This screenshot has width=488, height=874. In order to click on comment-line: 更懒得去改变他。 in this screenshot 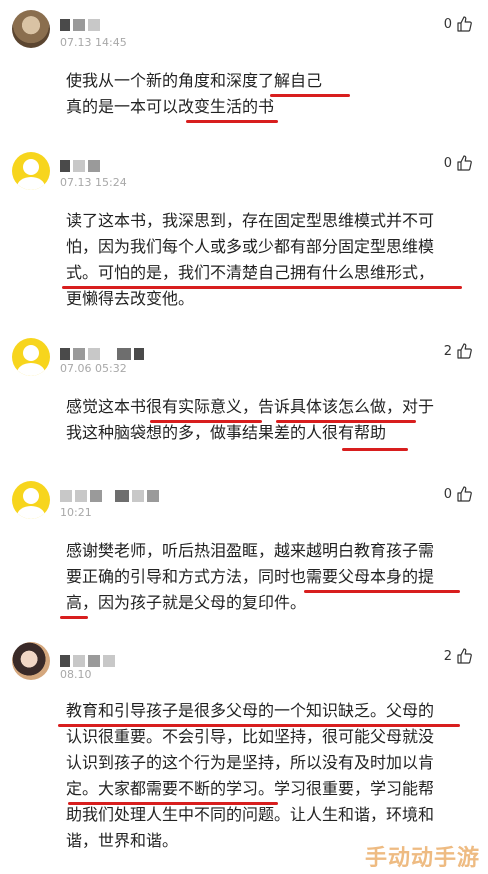, I will do `click(130, 298)`.